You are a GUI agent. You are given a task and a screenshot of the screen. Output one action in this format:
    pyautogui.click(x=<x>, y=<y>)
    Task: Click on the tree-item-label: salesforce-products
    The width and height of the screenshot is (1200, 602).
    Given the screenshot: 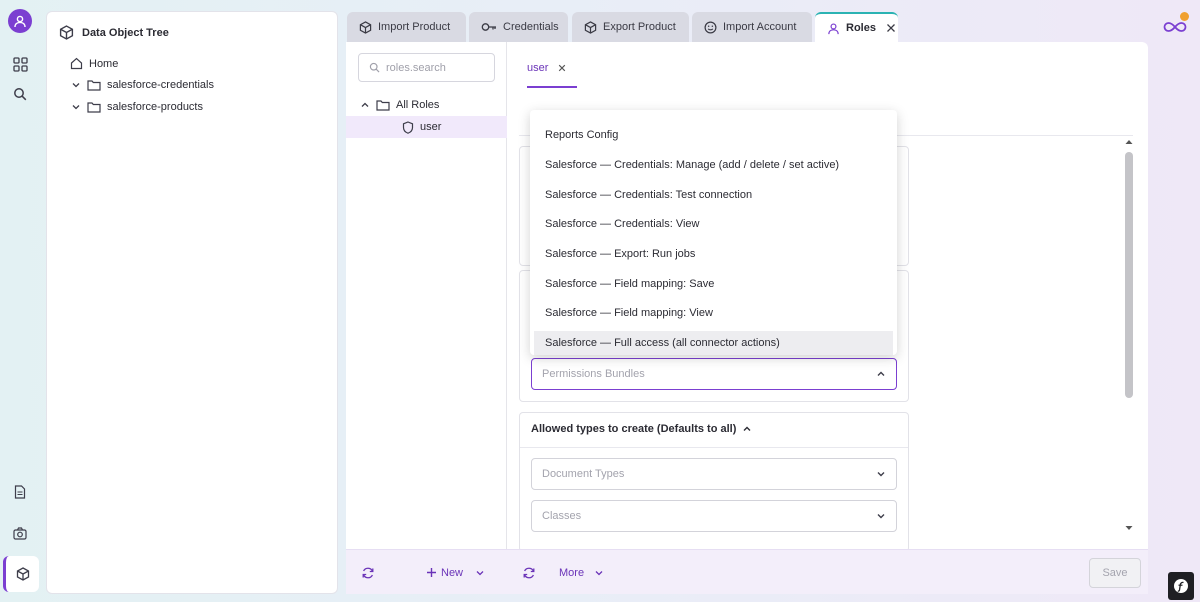 What is the action you would take?
    pyautogui.click(x=155, y=107)
    